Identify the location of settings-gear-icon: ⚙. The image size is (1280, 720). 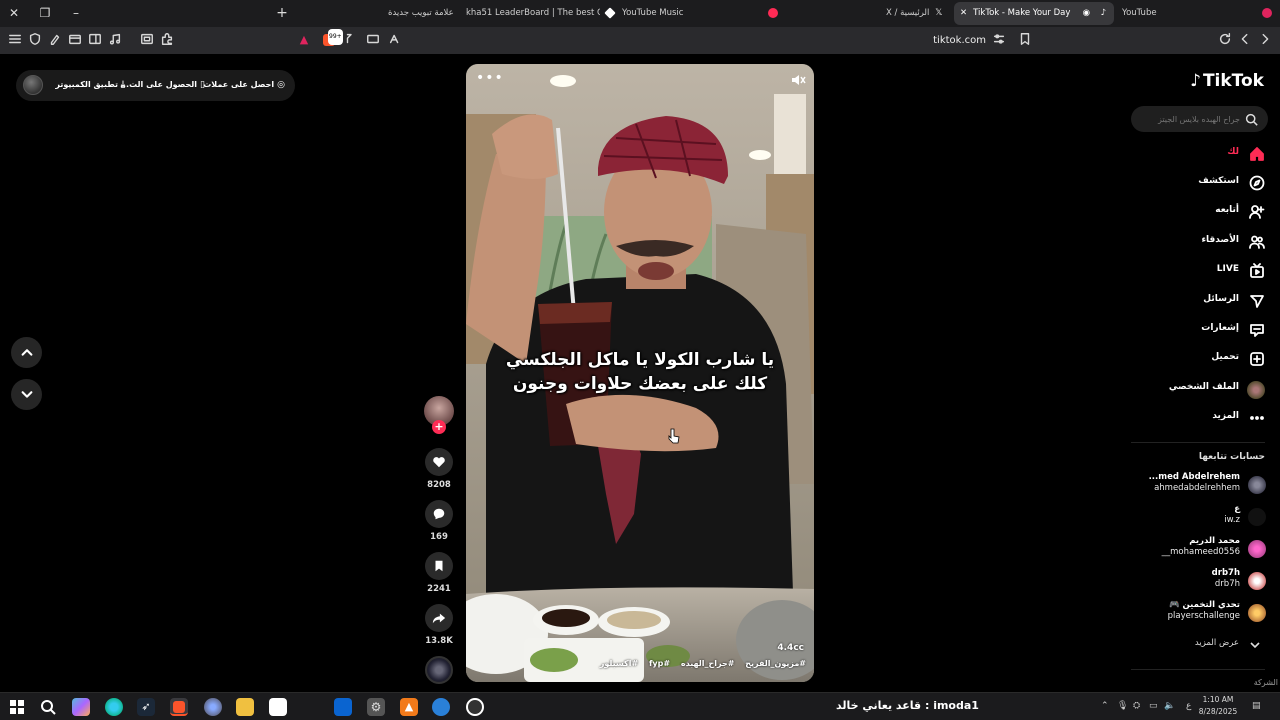
(376, 707).